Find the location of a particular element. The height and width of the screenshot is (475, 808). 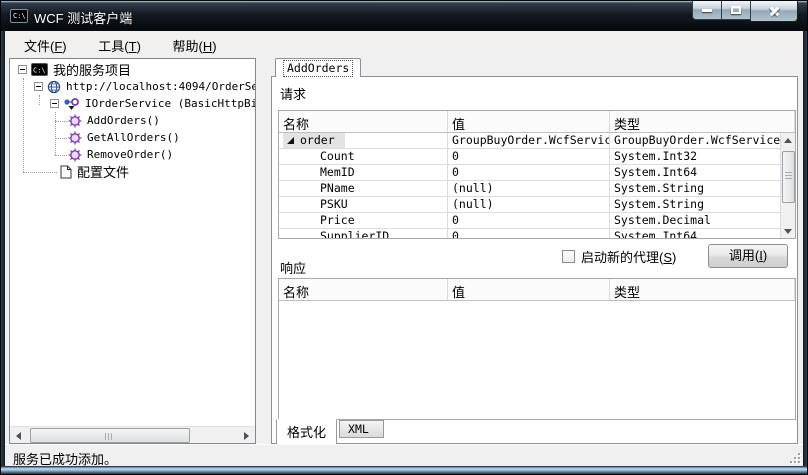

menu-file: 文件(F) is located at coordinates (45, 45).